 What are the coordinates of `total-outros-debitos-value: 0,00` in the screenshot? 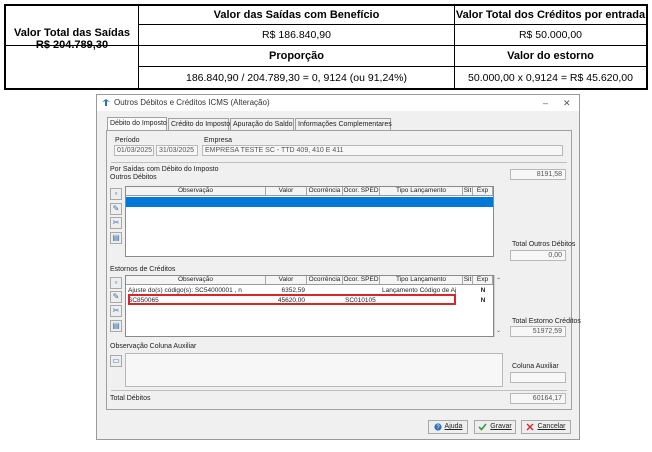 It's located at (538, 255).